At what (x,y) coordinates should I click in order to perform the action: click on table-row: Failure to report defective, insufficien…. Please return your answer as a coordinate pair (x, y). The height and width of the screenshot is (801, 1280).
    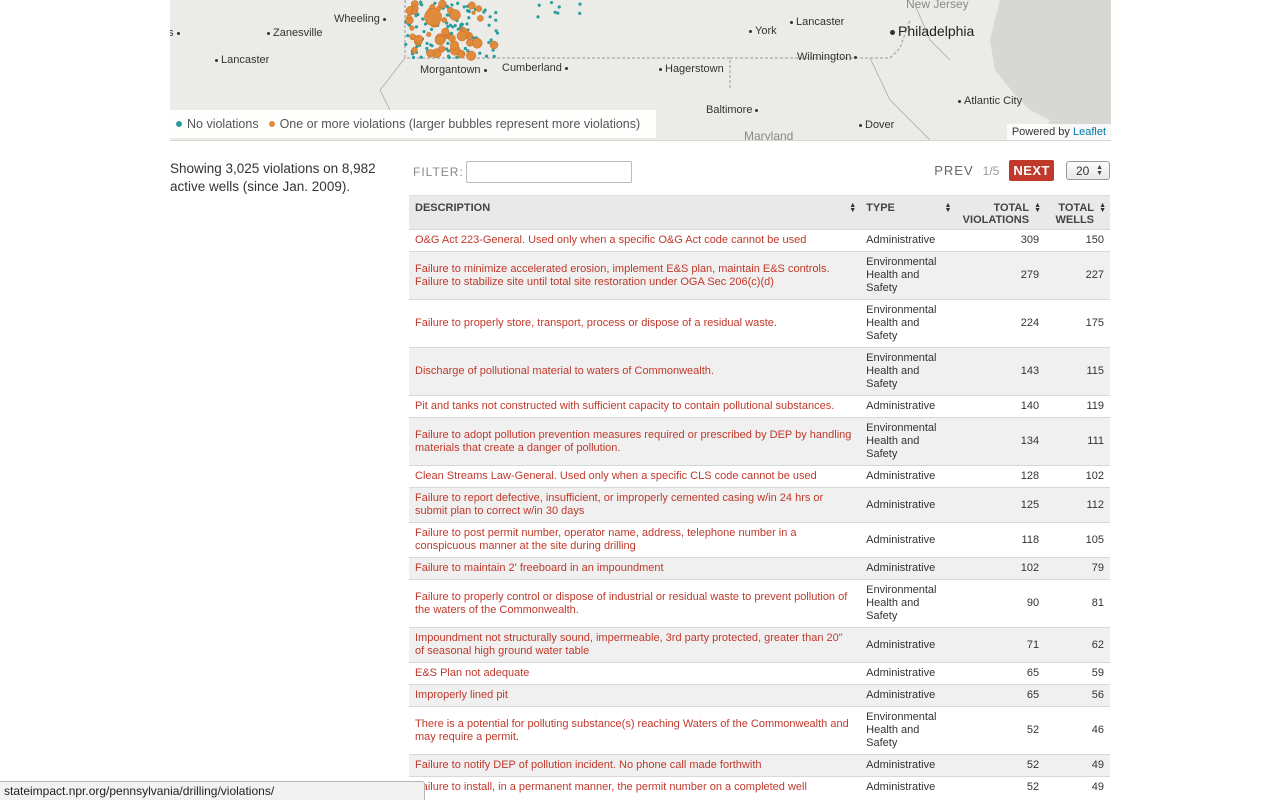
    Looking at the image, I should click on (759, 505).